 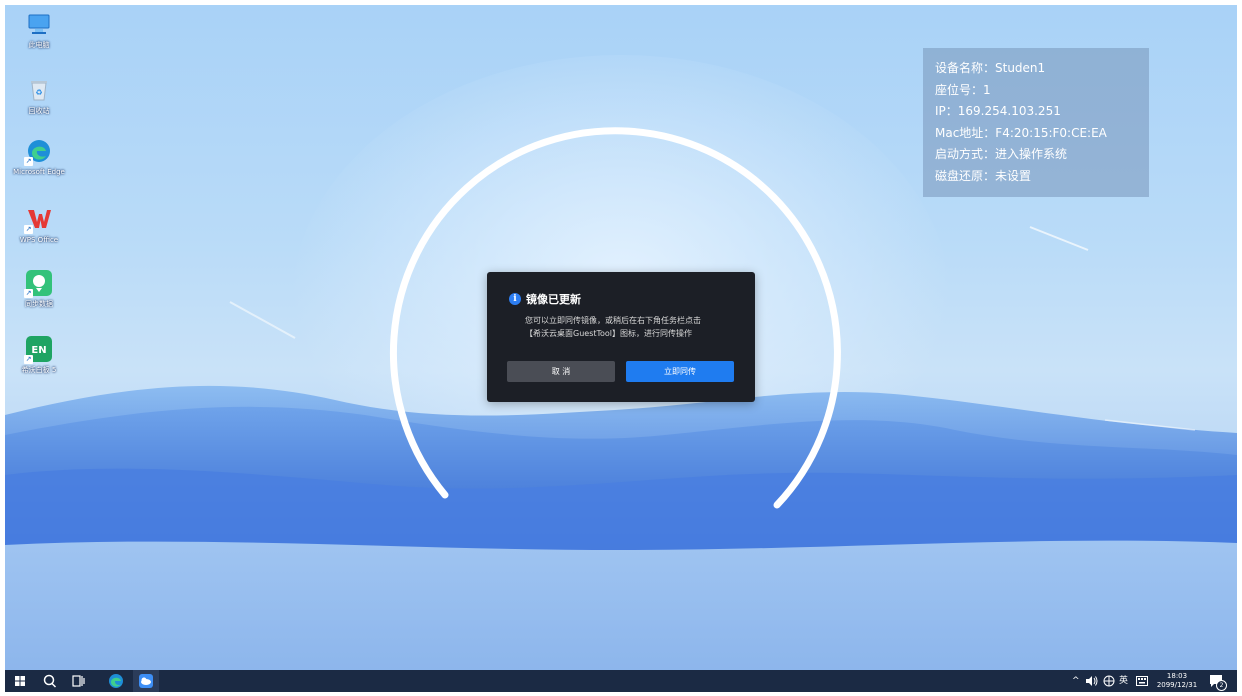 What do you see at coordinates (621, 681) in the screenshot?
I see `taskbar: ^ 英 18:03 2099/12/31 2` at bounding box center [621, 681].